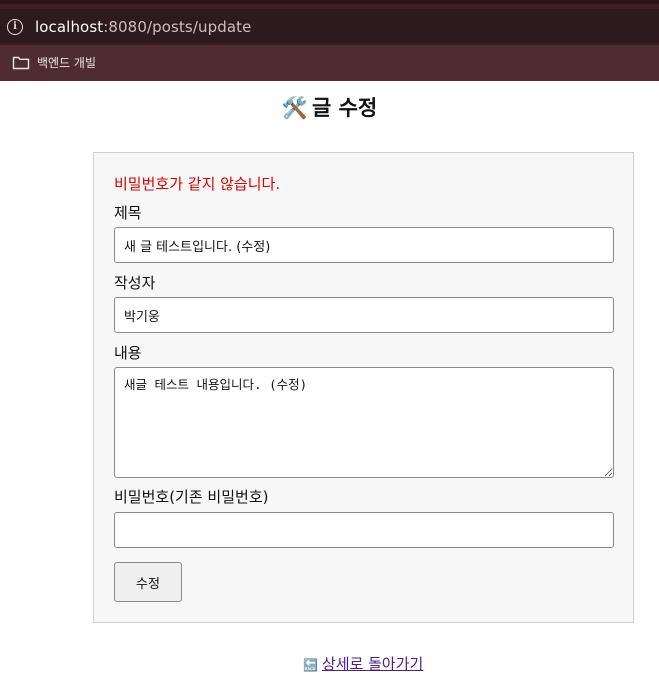 The height and width of the screenshot is (694, 659). I want to click on bookmark-folder-label: 백엔드 개빌, so click(66, 62).